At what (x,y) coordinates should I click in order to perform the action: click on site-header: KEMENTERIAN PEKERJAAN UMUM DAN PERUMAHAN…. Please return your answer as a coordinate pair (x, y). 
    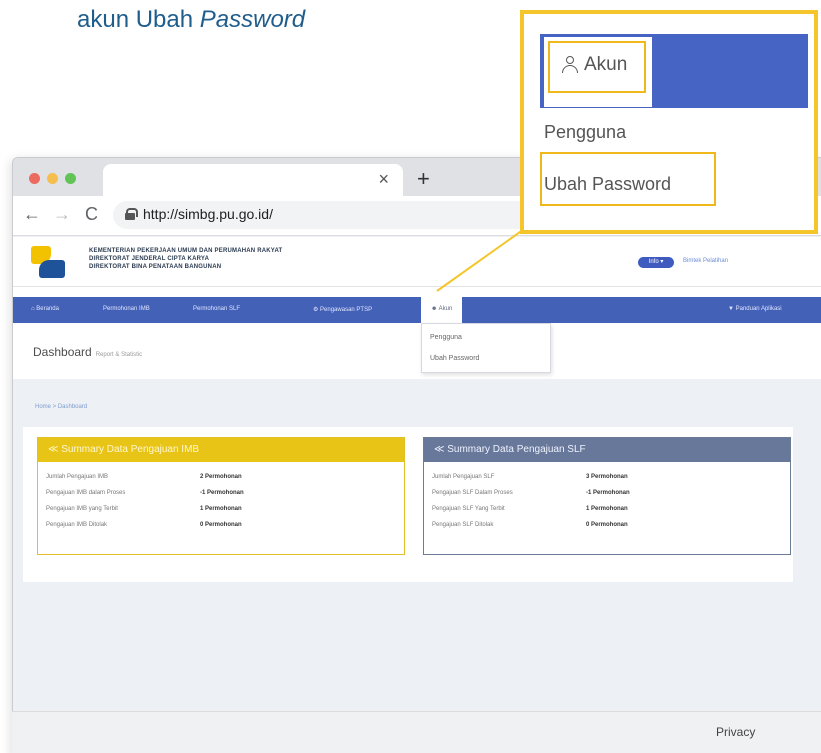
    Looking at the image, I should click on (417, 262).